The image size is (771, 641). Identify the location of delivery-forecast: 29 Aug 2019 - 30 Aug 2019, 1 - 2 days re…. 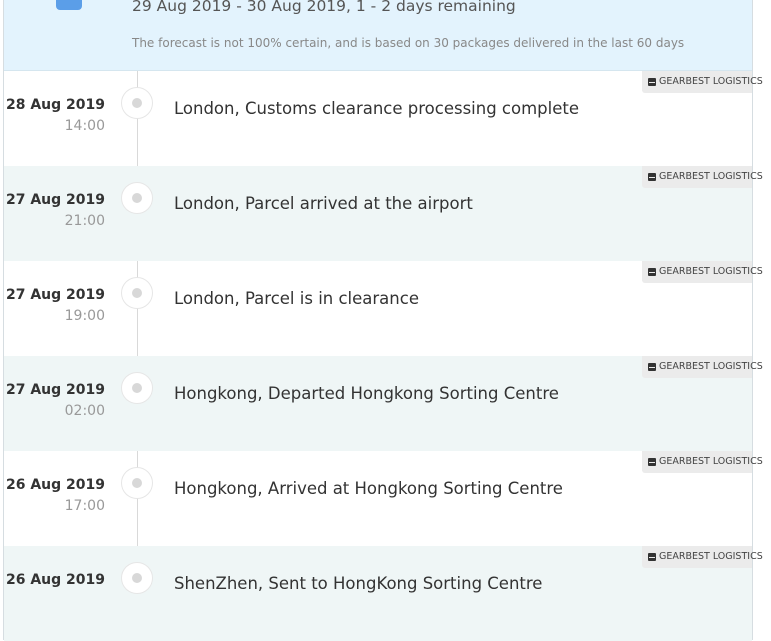
(378, 35).